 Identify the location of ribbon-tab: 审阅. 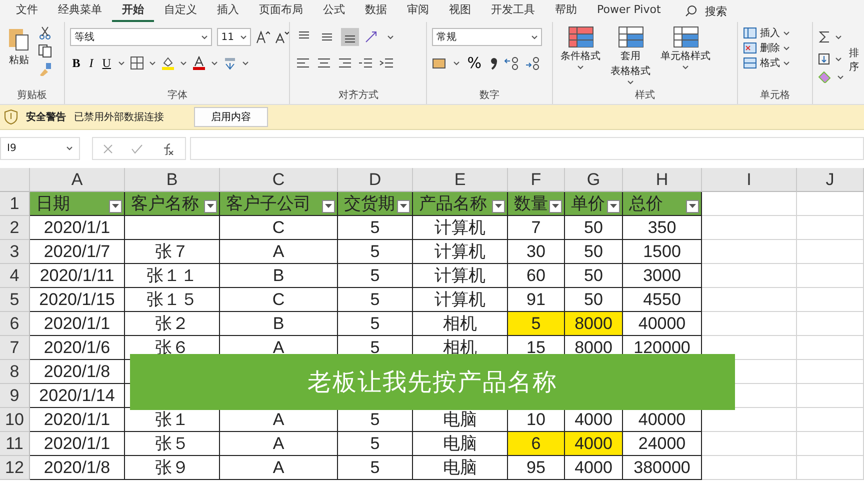
(418, 11).